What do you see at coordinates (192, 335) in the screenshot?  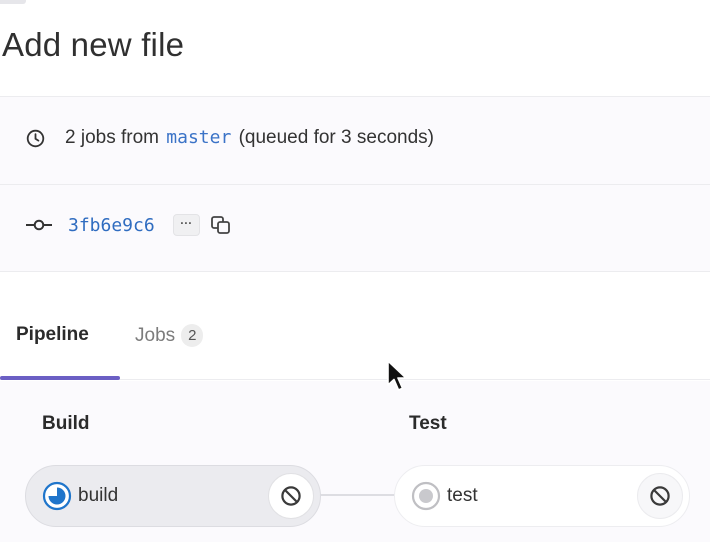 I see `jobs-count-badge: 2` at bounding box center [192, 335].